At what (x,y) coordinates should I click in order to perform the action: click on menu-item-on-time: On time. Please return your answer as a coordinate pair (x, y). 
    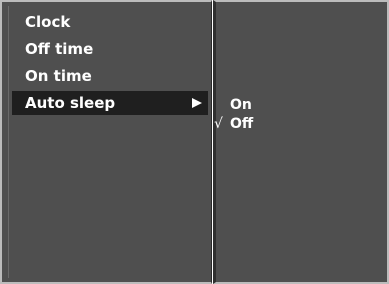
    Looking at the image, I should click on (110, 76).